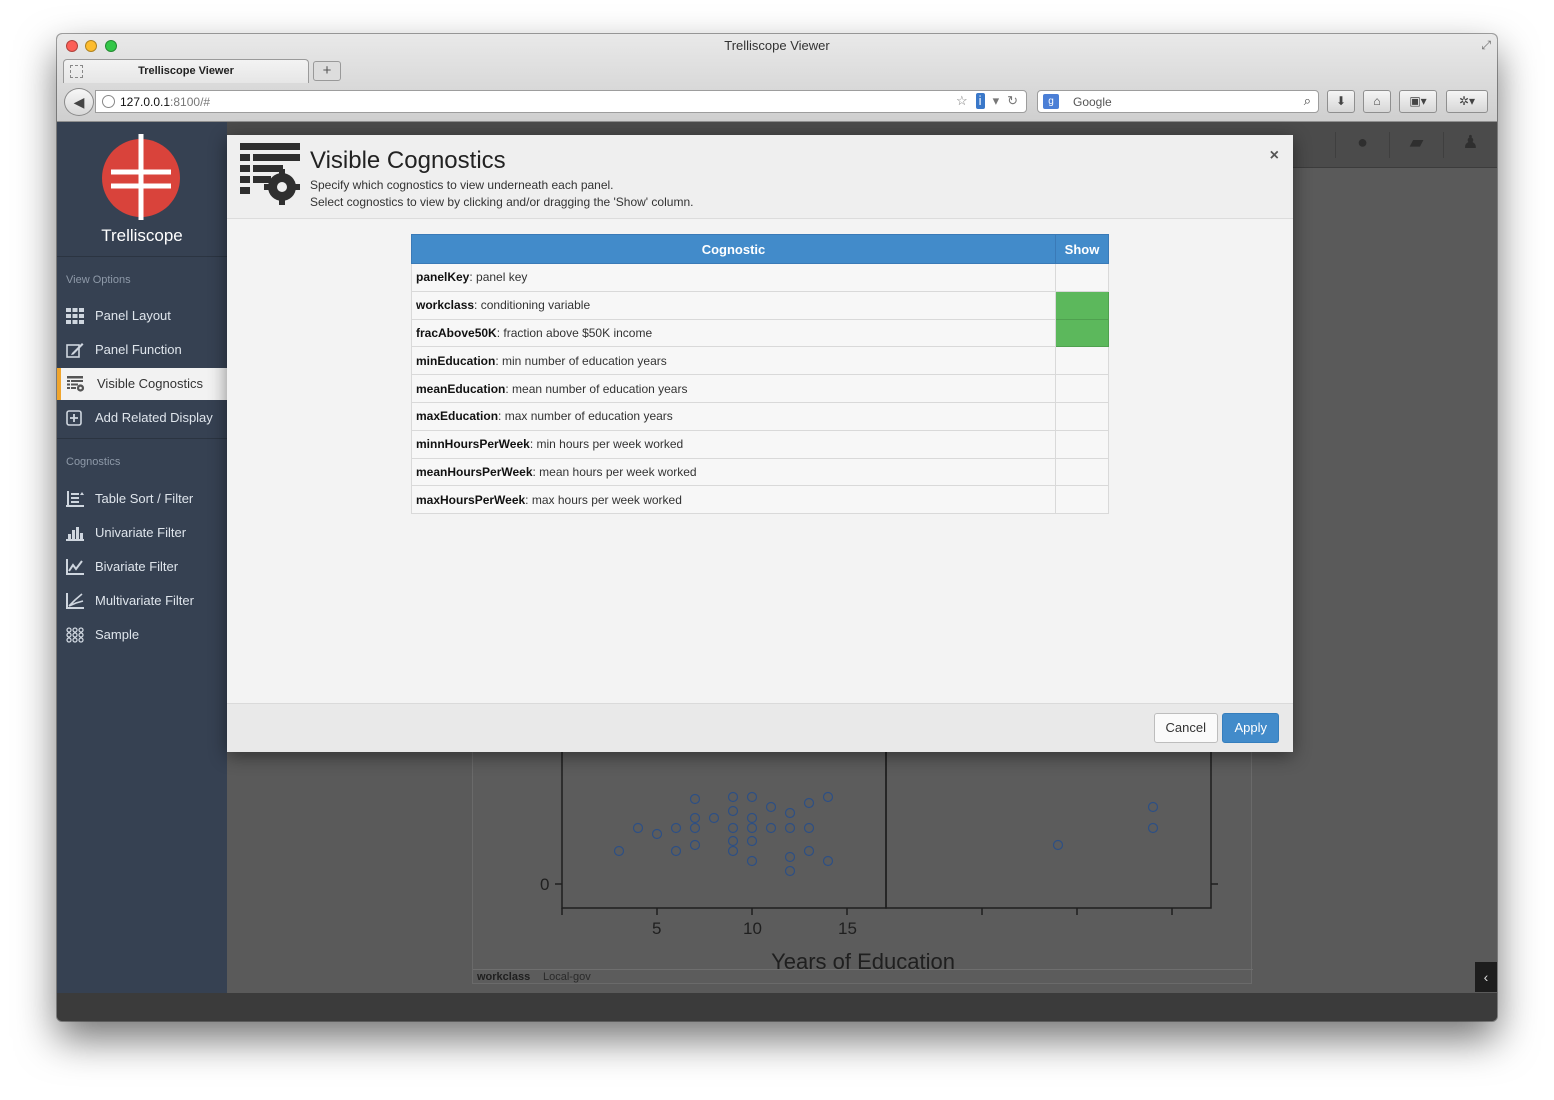 The width and height of the screenshot is (1554, 1100). I want to click on sidebar-item-table-sort-filter: Table Sort / Filter, so click(142, 499).